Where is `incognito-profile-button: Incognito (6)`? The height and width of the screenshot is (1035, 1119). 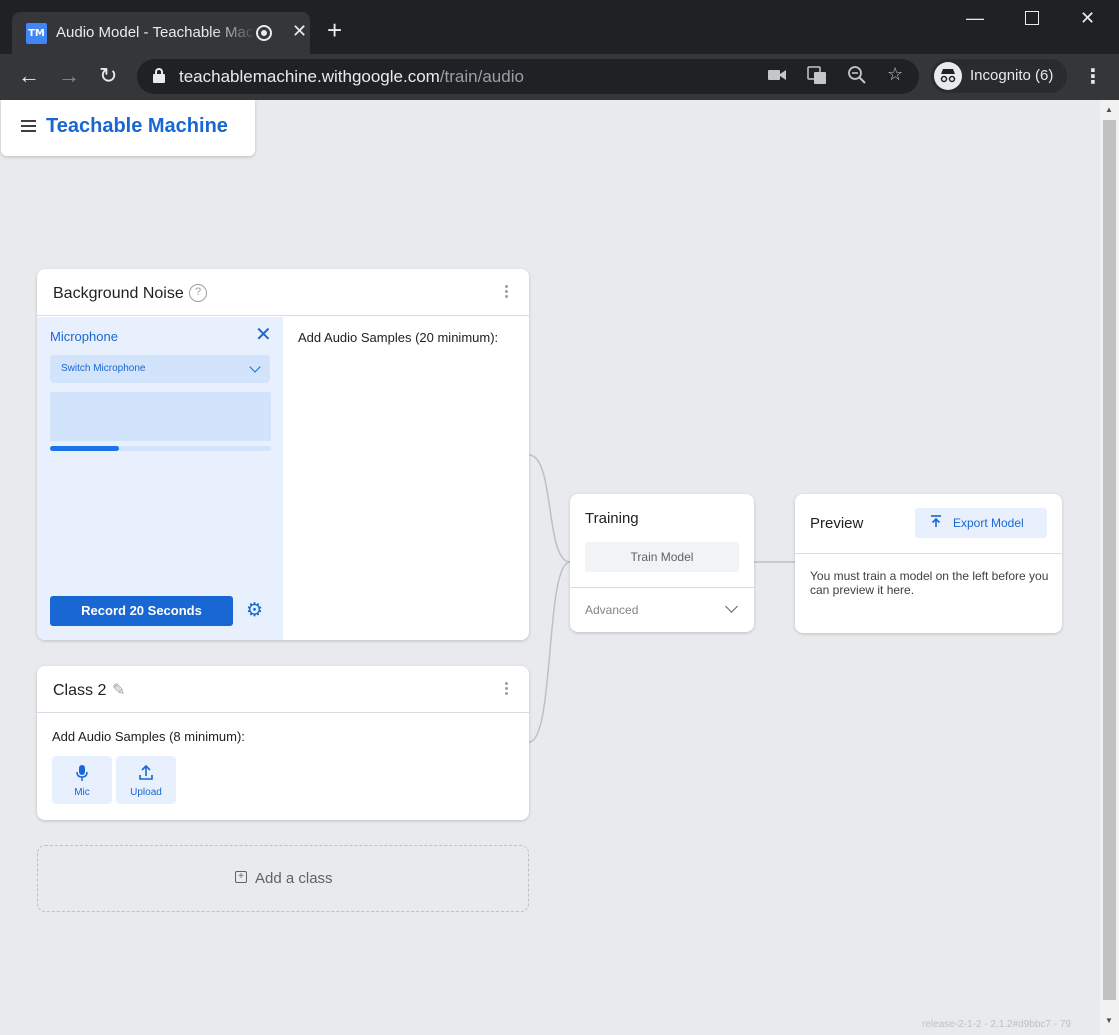
incognito-profile-button: Incognito (6) is located at coordinates (999, 76).